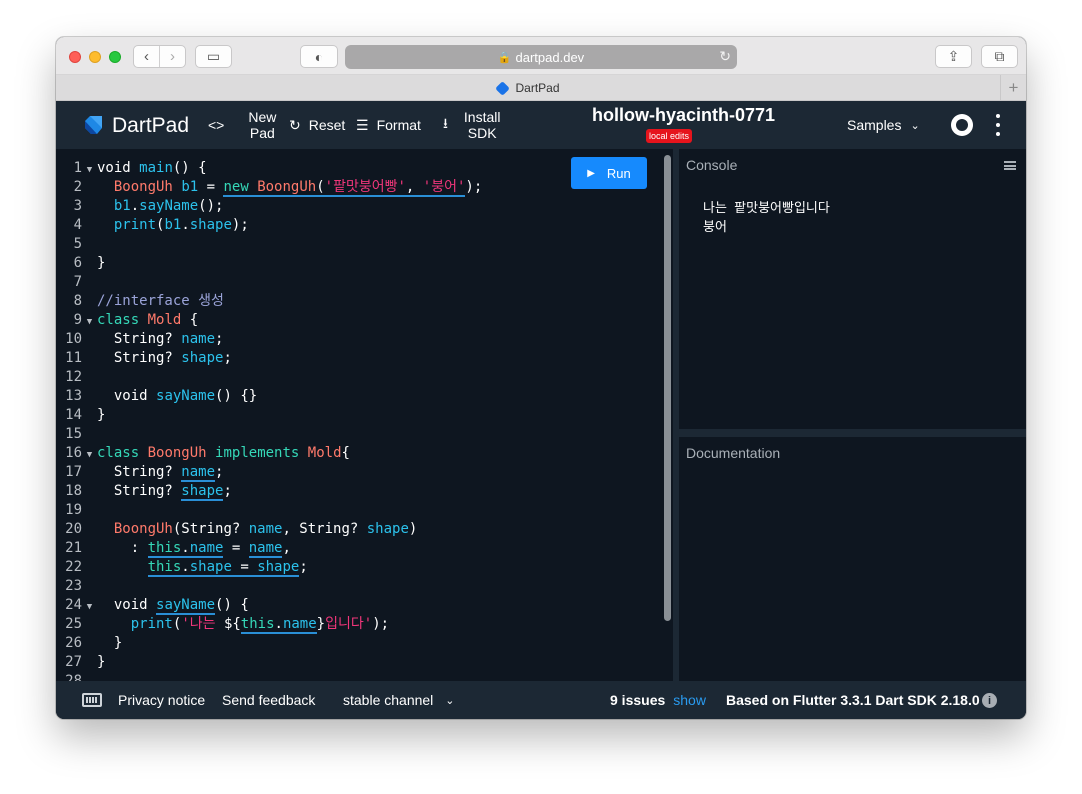  I want to click on new-tab-button: +, so click(1013, 88).